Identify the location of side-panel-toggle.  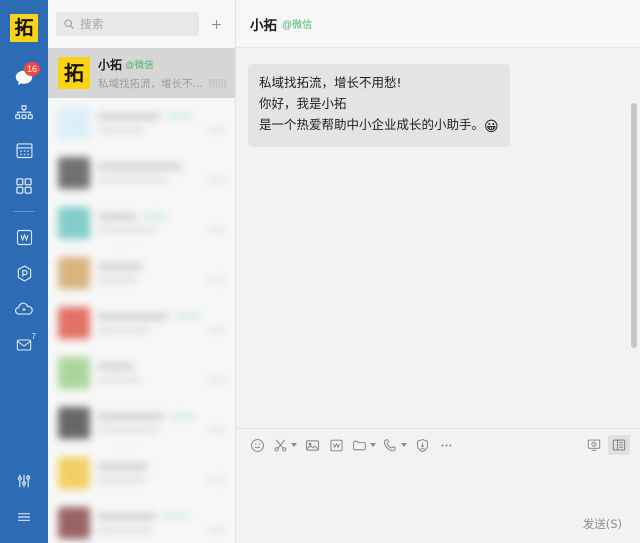
(619, 445).